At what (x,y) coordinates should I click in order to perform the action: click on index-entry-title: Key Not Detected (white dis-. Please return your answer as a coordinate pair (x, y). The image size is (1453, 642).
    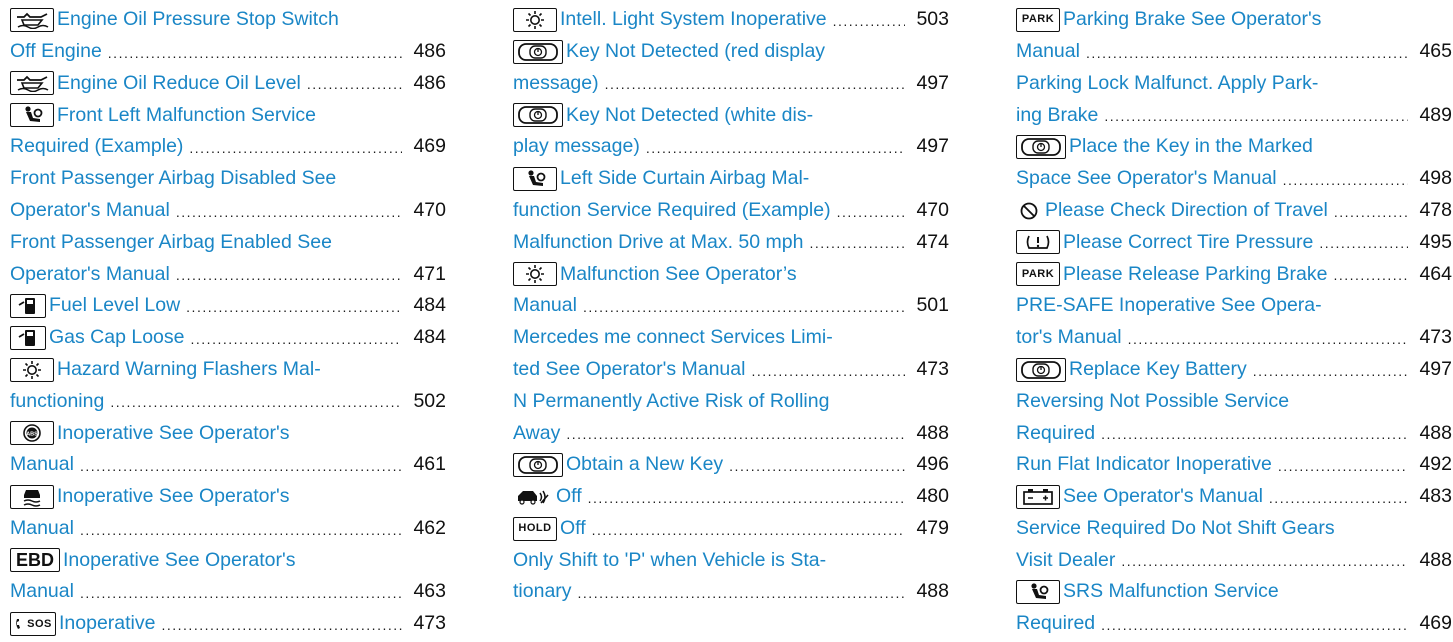
    Looking at the image, I should click on (689, 115).